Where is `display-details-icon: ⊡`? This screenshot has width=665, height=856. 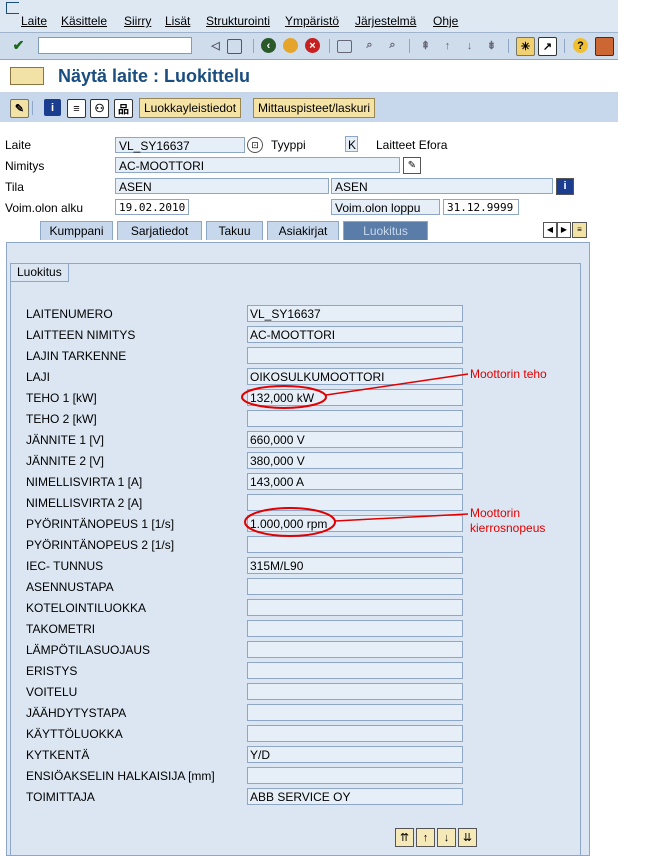 display-details-icon: ⊡ is located at coordinates (255, 145).